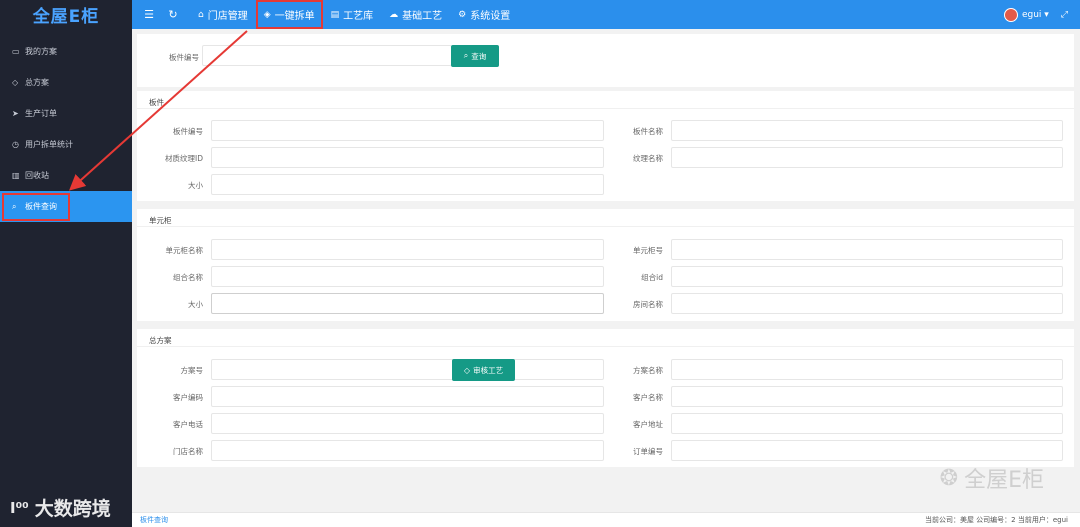 Image resolution: width=1080 pixels, height=527 pixels. I want to click on nav-label: 一键拆单, so click(294, 16).